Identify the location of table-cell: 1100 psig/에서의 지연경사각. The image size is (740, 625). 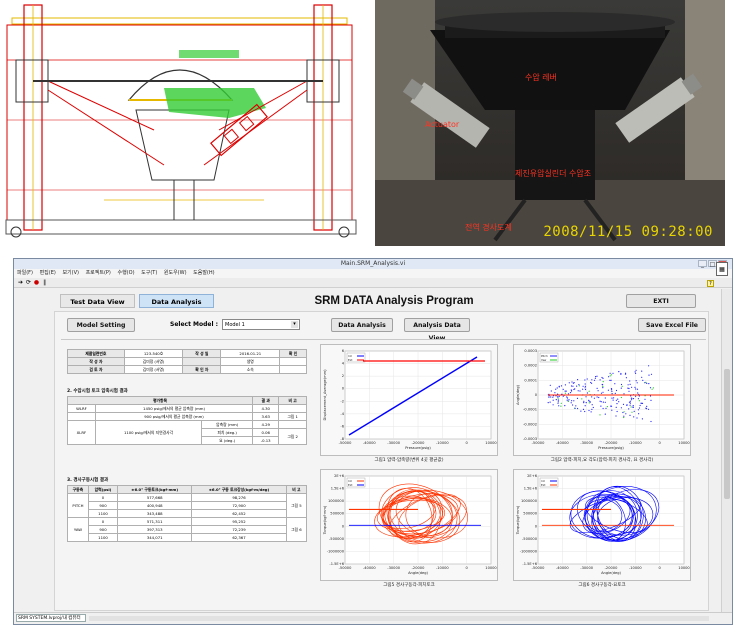
(148, 432).